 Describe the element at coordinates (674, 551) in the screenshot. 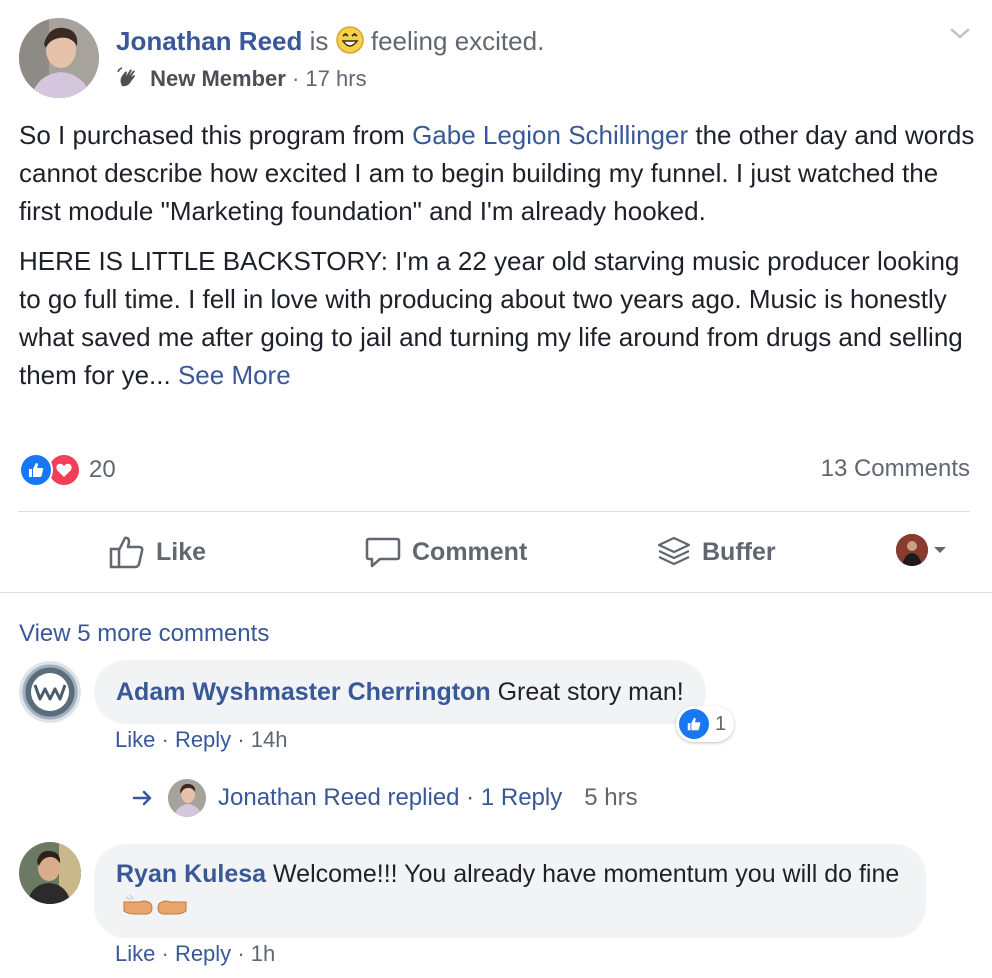

I see `buffer-icon` at that location.